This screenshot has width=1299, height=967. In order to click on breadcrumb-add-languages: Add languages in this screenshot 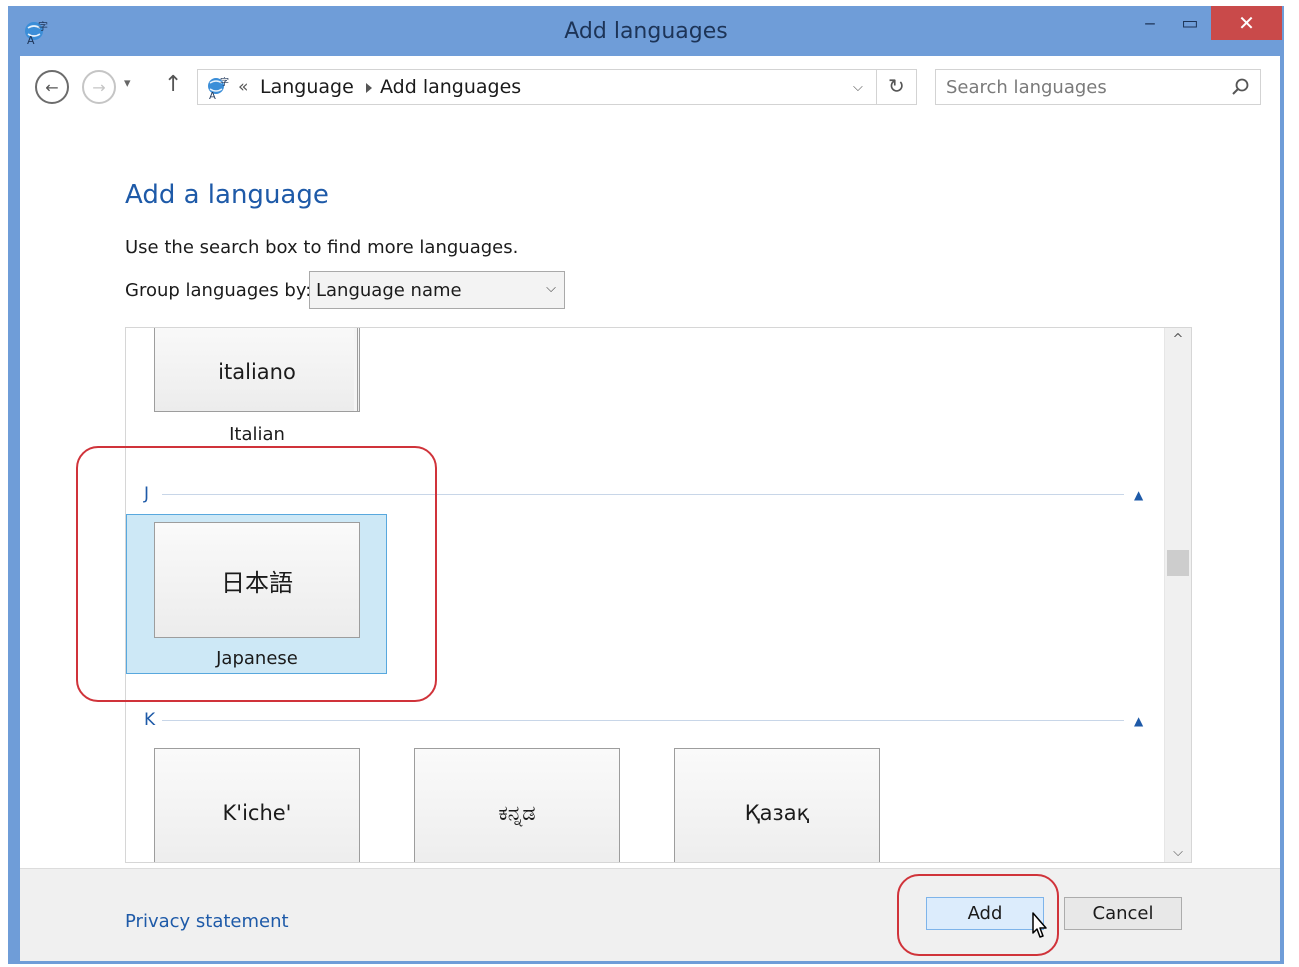, I will do `click(450, 87)`.